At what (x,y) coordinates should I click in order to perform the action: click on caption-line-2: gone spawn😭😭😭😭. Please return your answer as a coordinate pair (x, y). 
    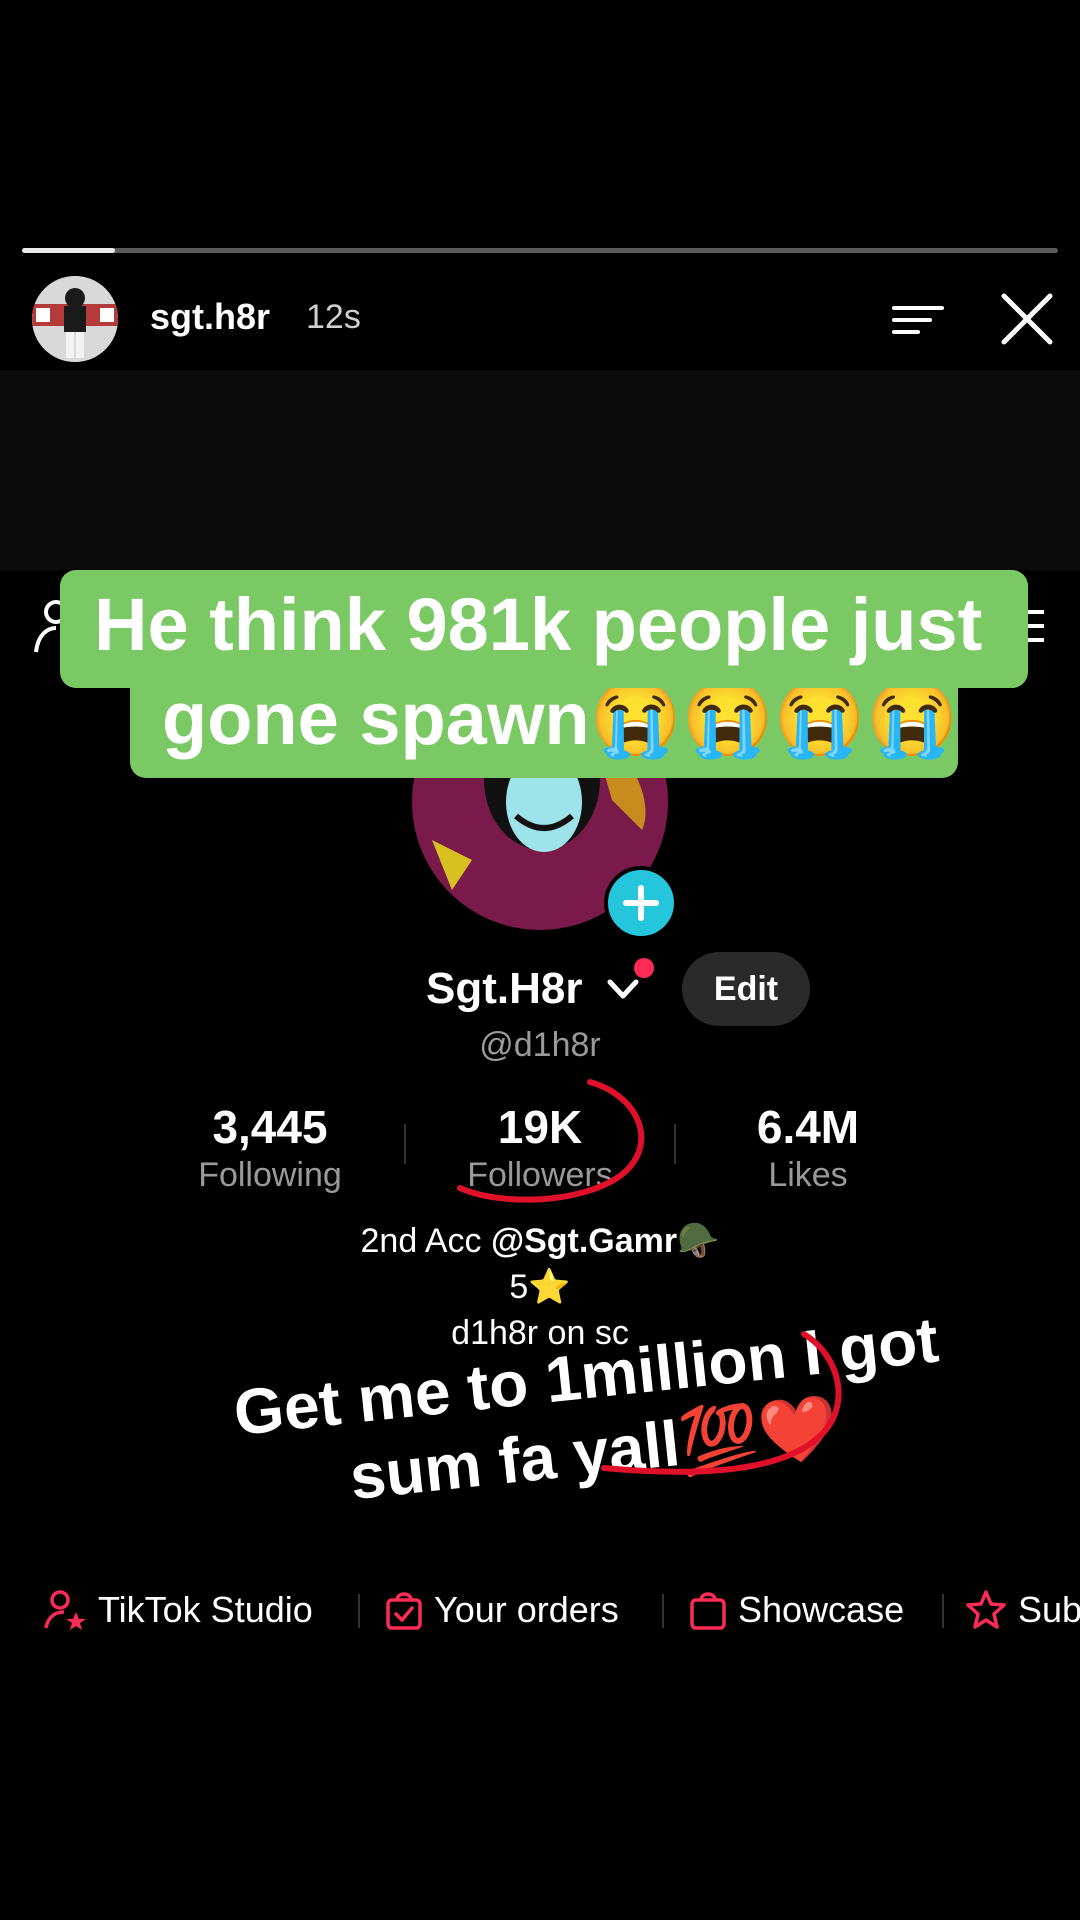
    Looking at the image, I should click on (560, 718).